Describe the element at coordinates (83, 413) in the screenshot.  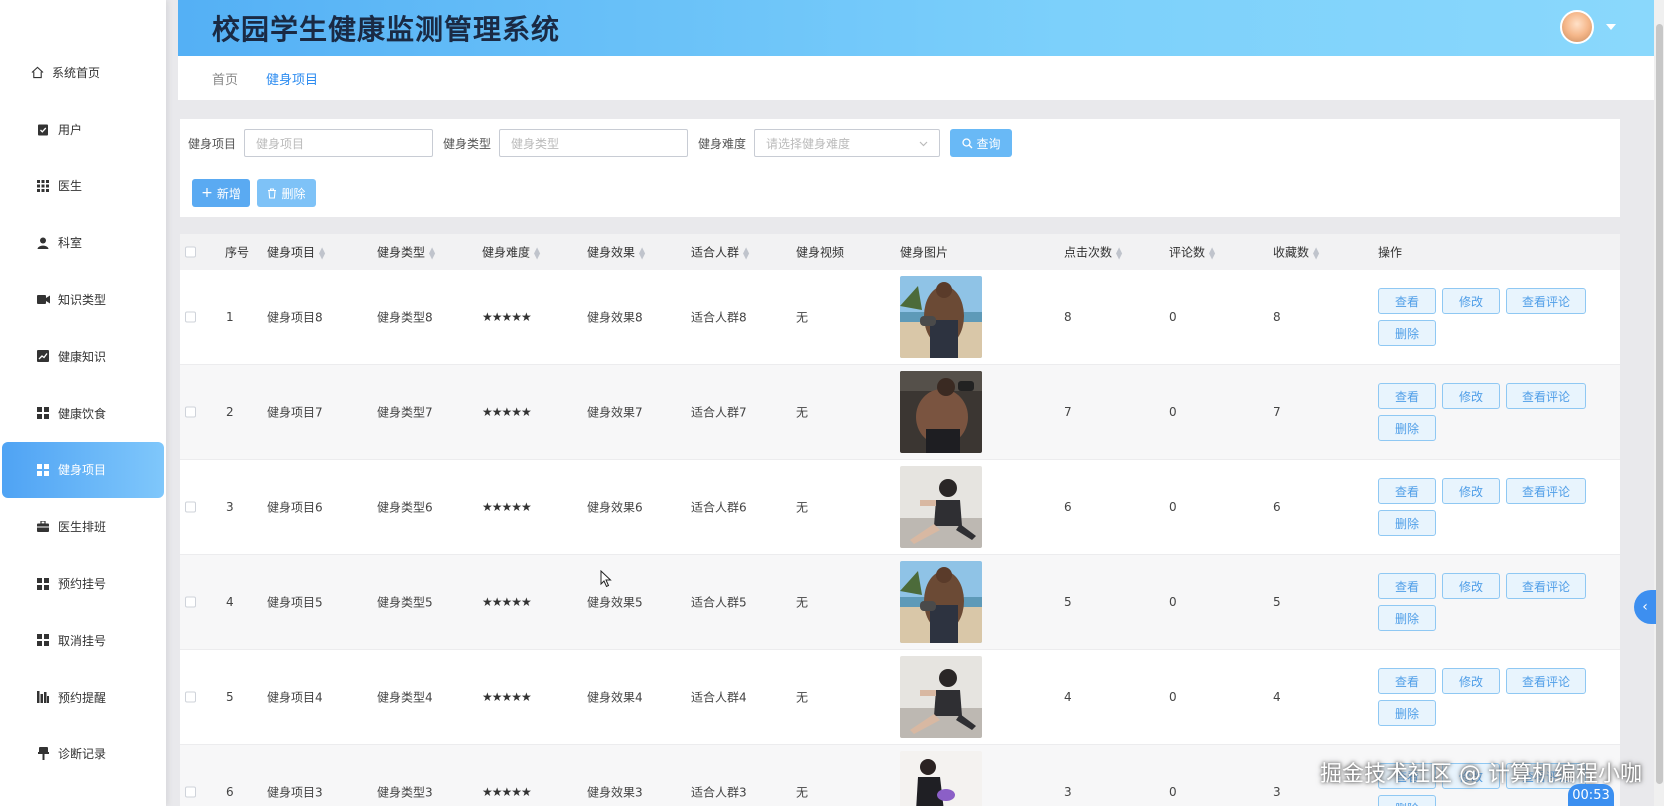
I see `sidebar-item-healthy-diet: 健康饮食` at that location.